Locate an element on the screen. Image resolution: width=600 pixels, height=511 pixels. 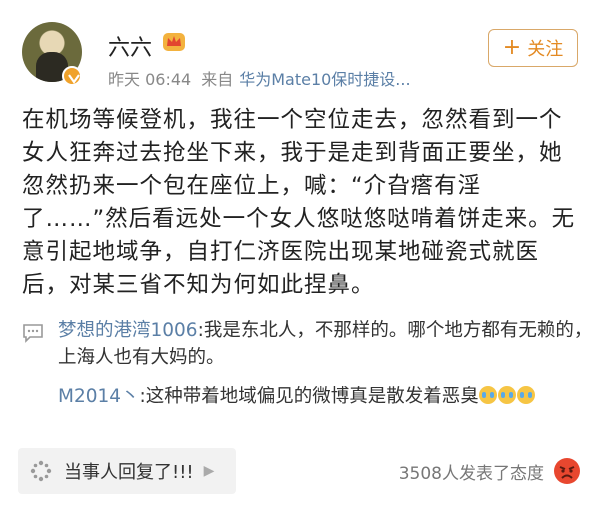
source-prefix: 来自 is located at coordinates (217, 79).